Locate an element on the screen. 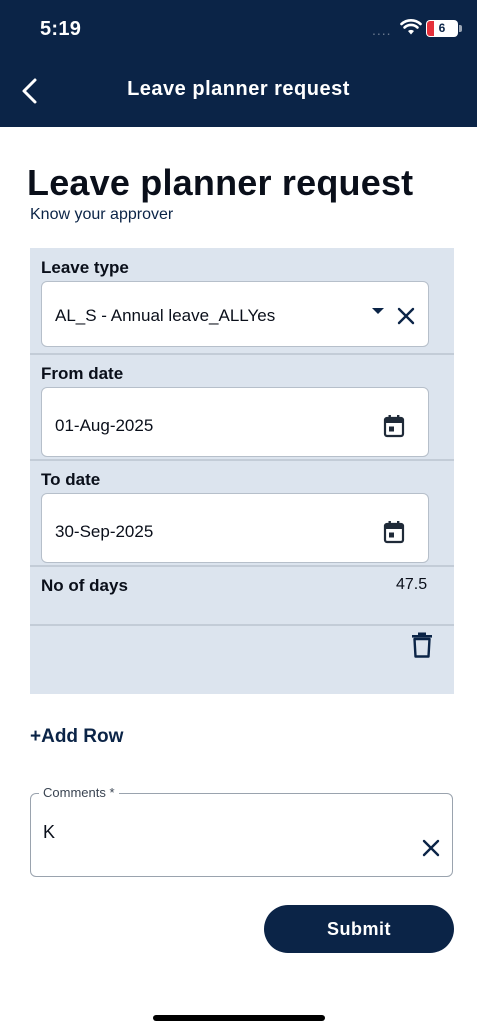 This screenshot has width=477, height=1032. to-date-label: To date is located at coordinates (71, 479).